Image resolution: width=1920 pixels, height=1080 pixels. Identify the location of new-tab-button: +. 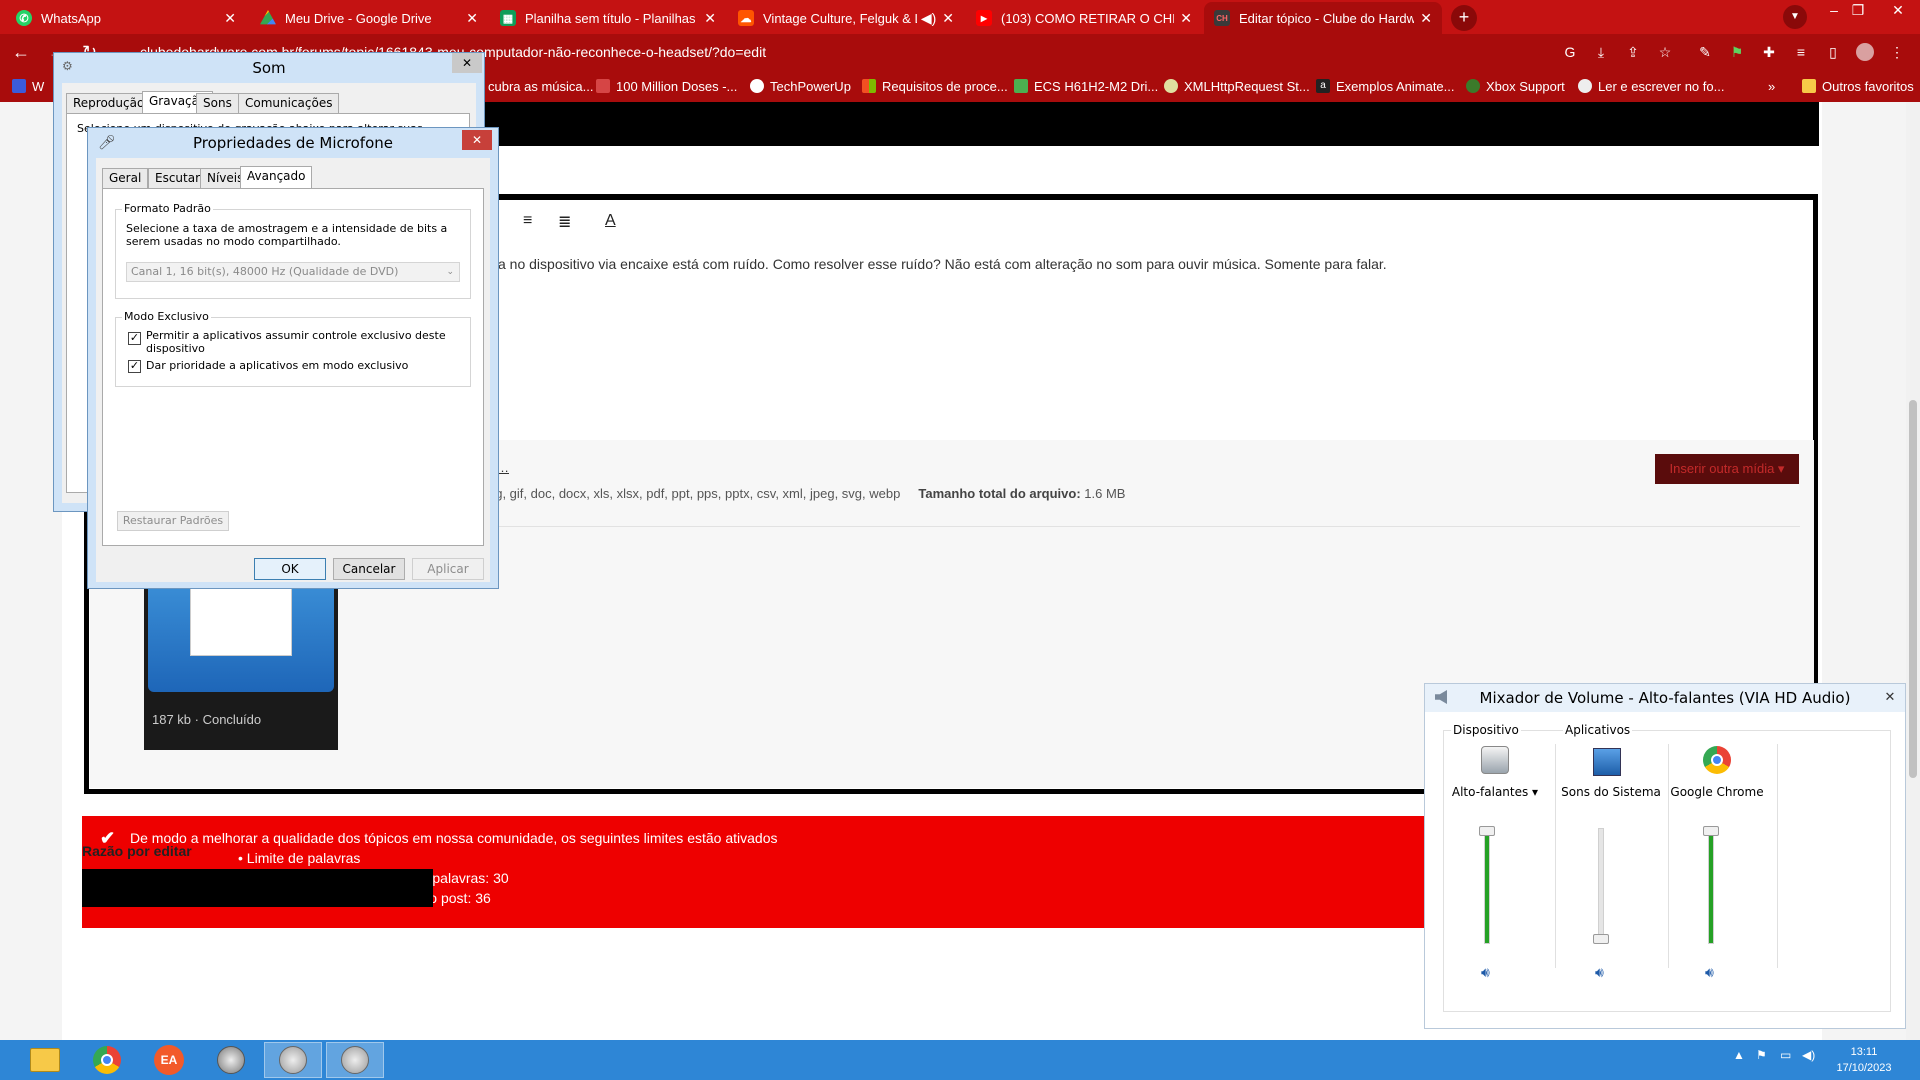
(1464, 18).